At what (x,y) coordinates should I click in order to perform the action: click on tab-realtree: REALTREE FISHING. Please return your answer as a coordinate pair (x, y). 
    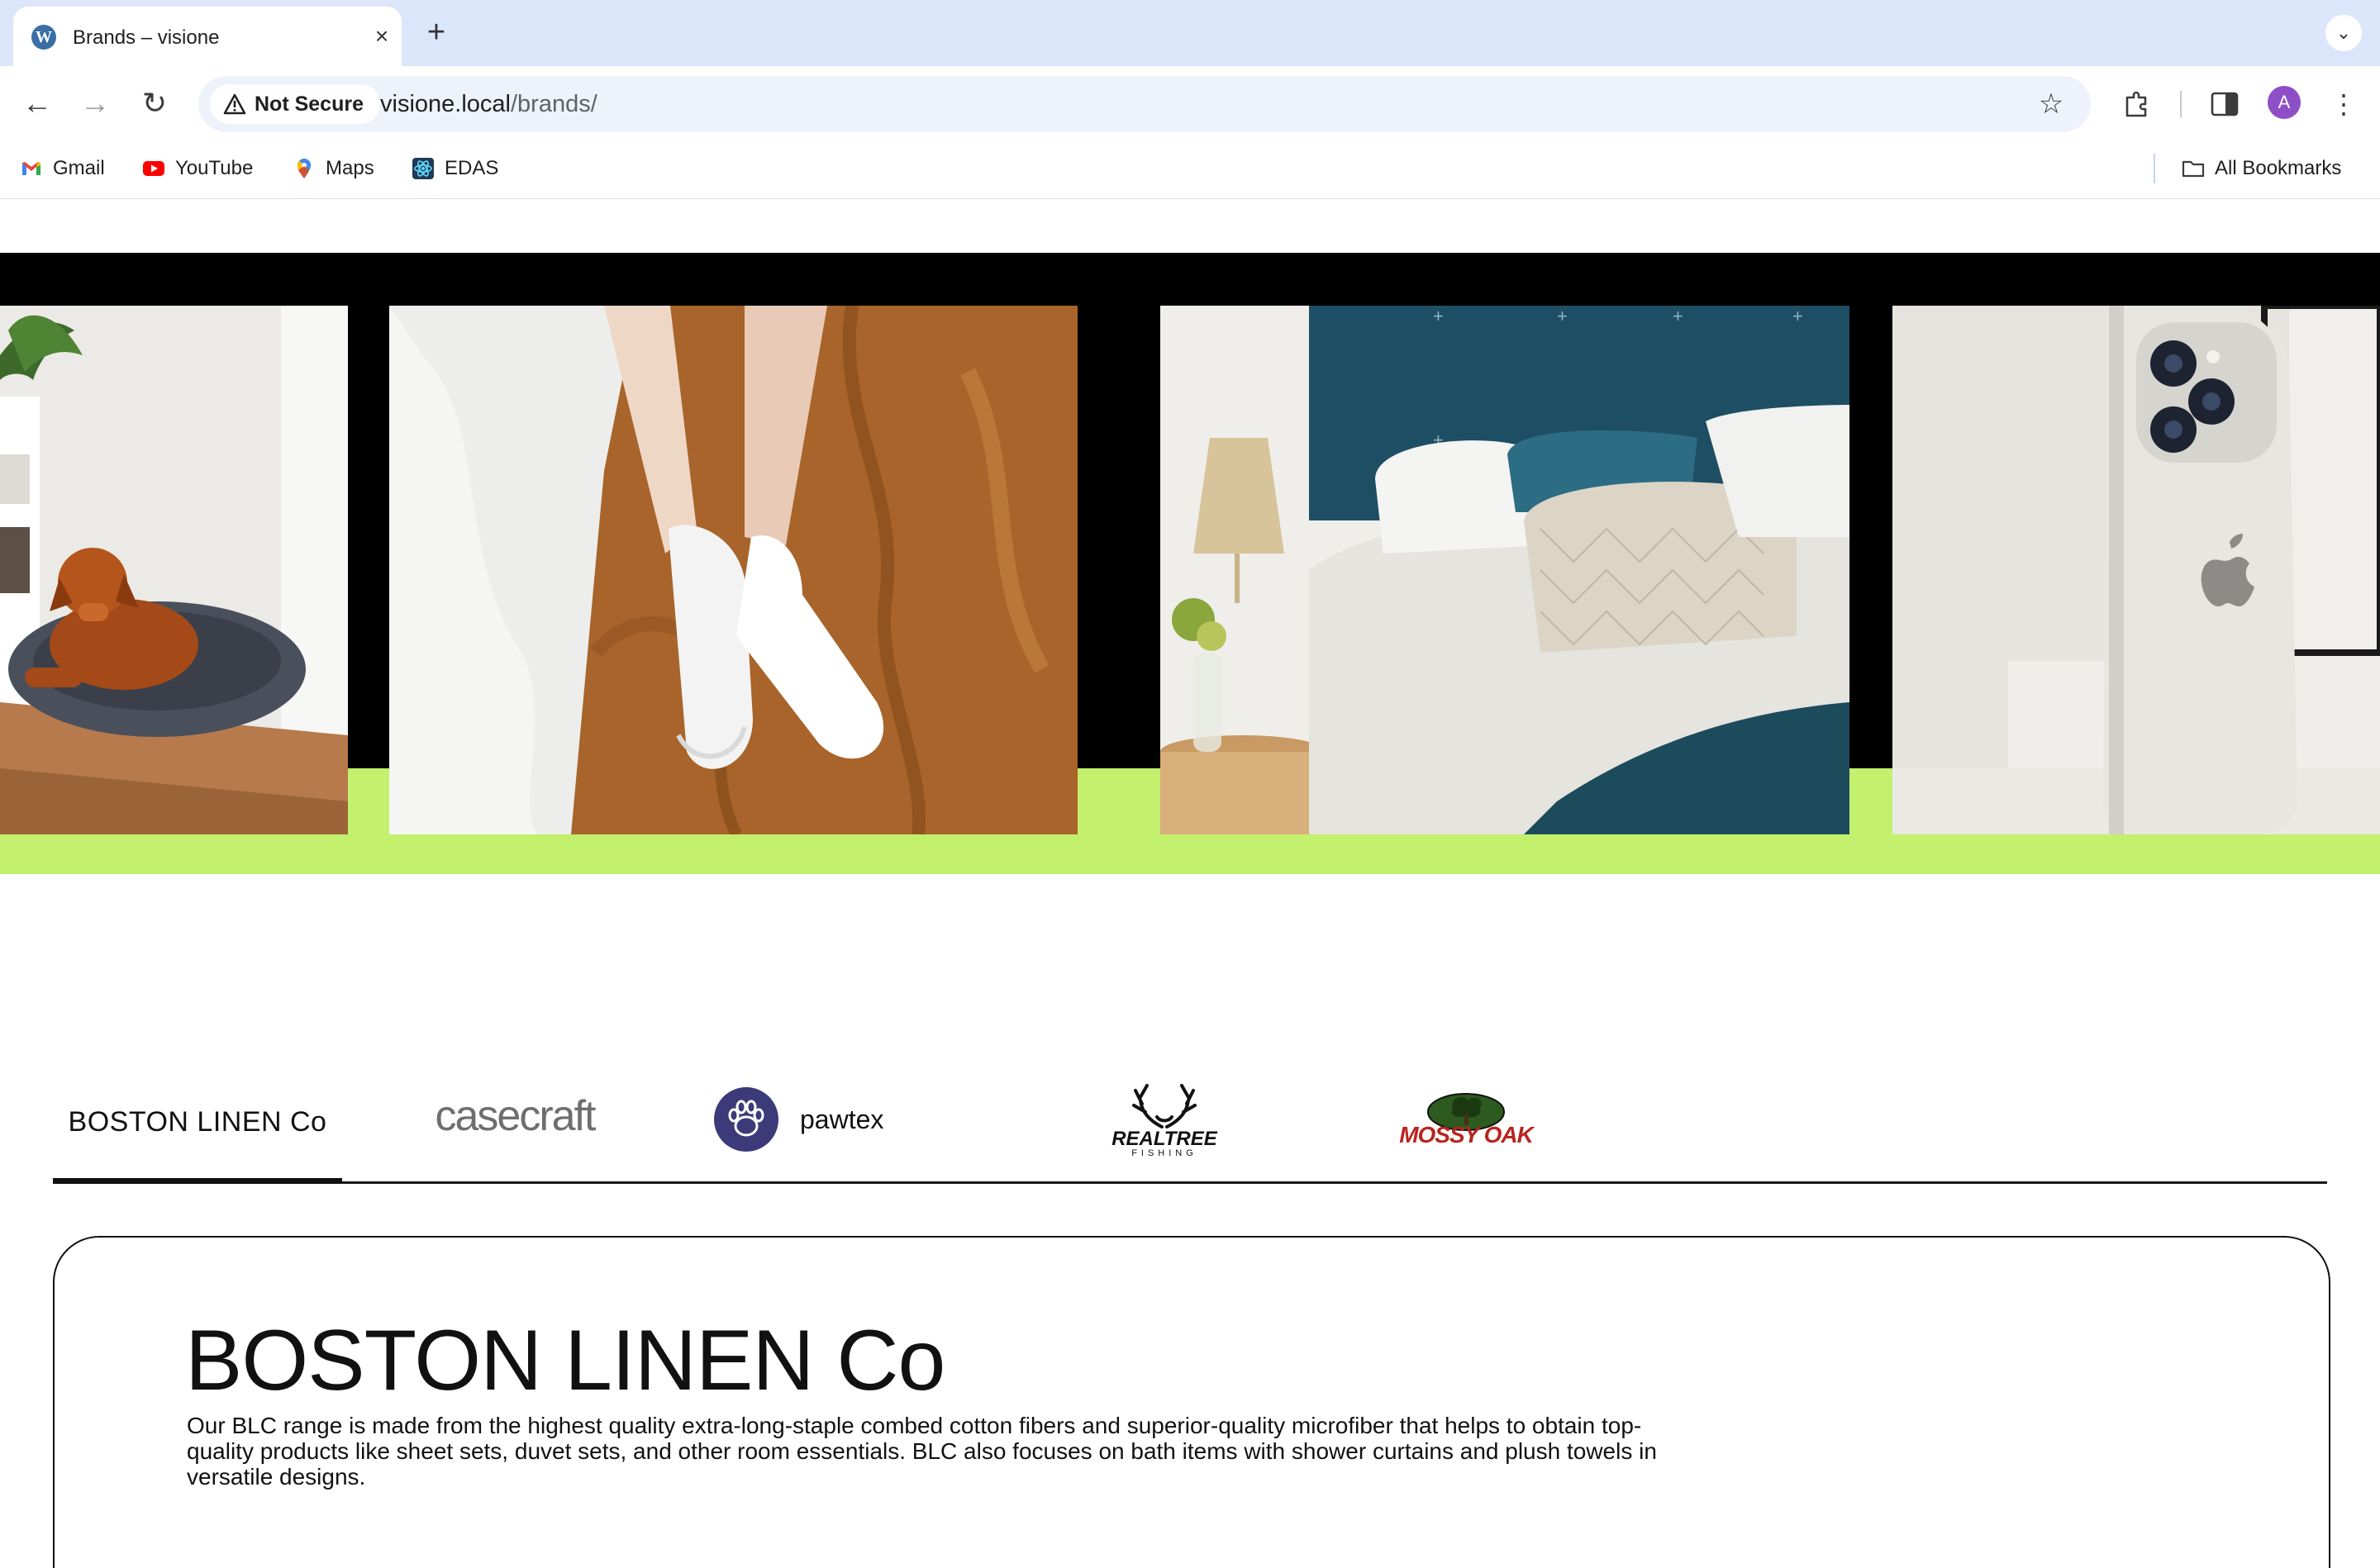
    Looking at the image, I should click on (1164, 1119).